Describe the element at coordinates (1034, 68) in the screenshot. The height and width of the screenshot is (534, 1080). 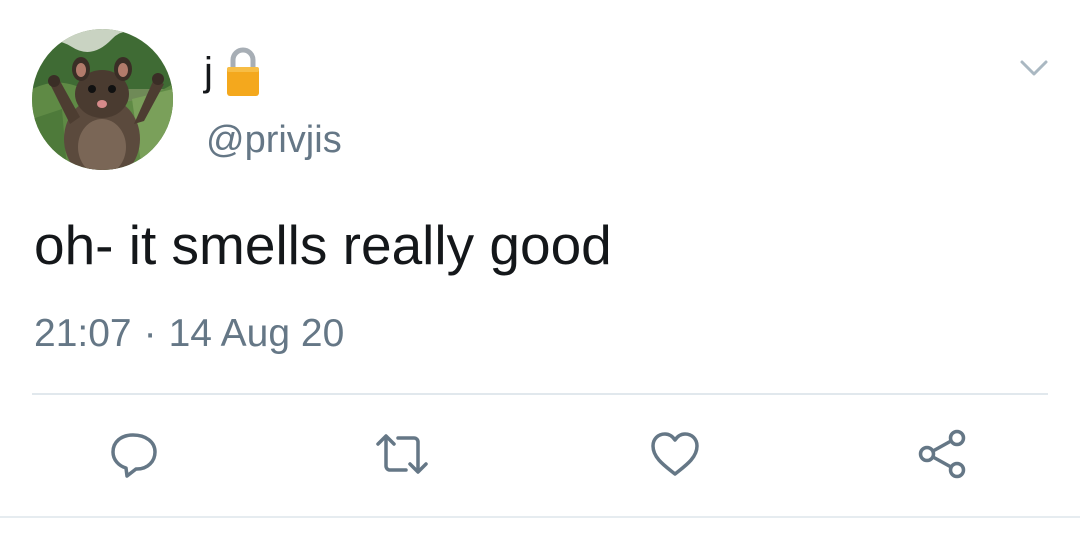
I see `chevron-down-icon` at that location.